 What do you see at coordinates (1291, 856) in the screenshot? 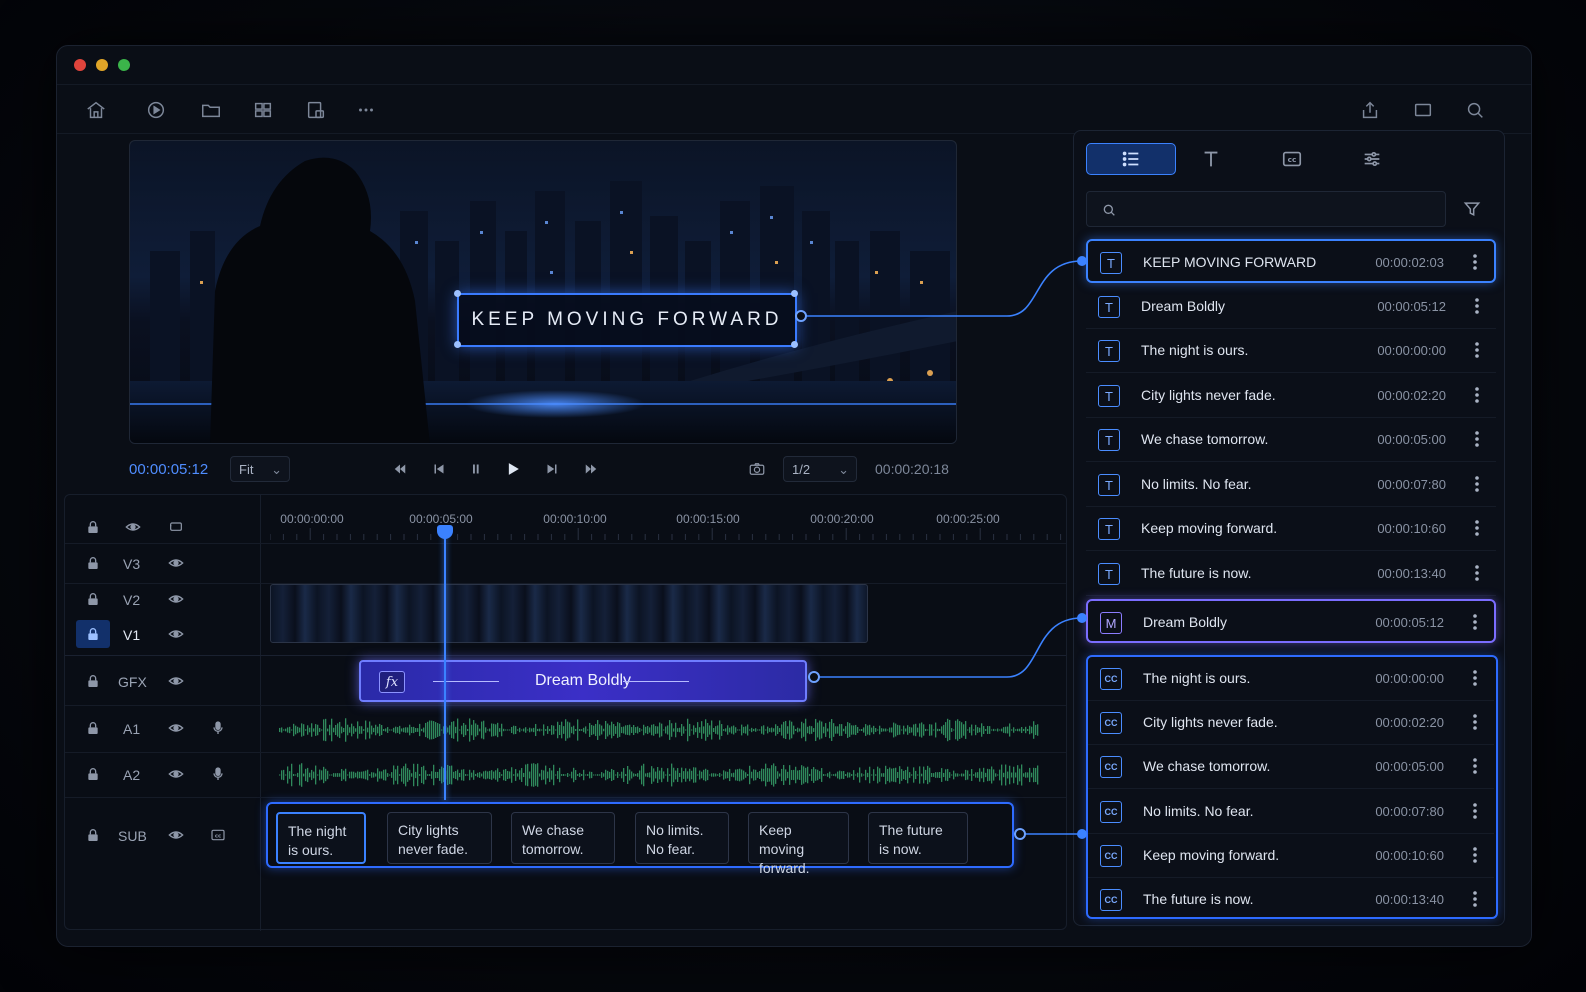
I see `title-list-item: CC Keep moving forward. 00:00:10:60` at bounding box center [1291, 856].